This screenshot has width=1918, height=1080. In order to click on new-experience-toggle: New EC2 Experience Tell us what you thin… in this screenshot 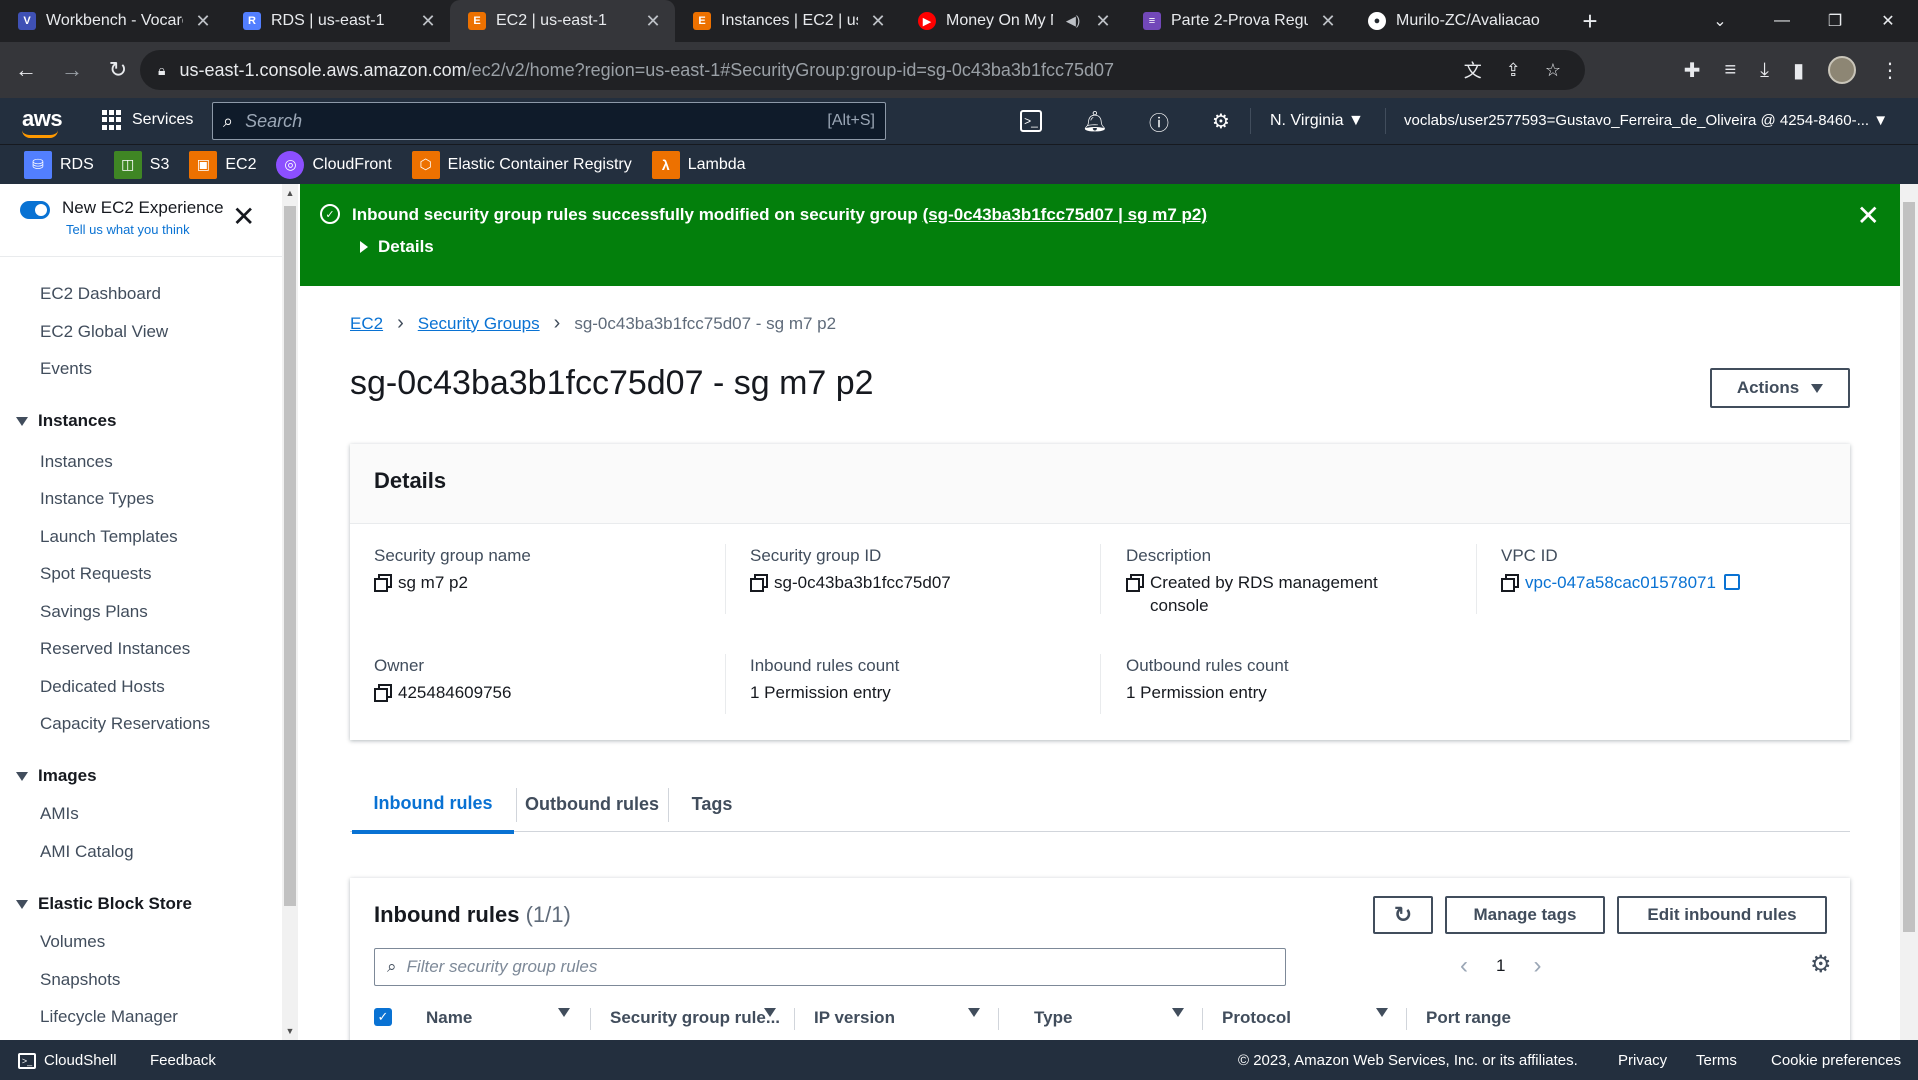, I will do `click(122, 217)`.